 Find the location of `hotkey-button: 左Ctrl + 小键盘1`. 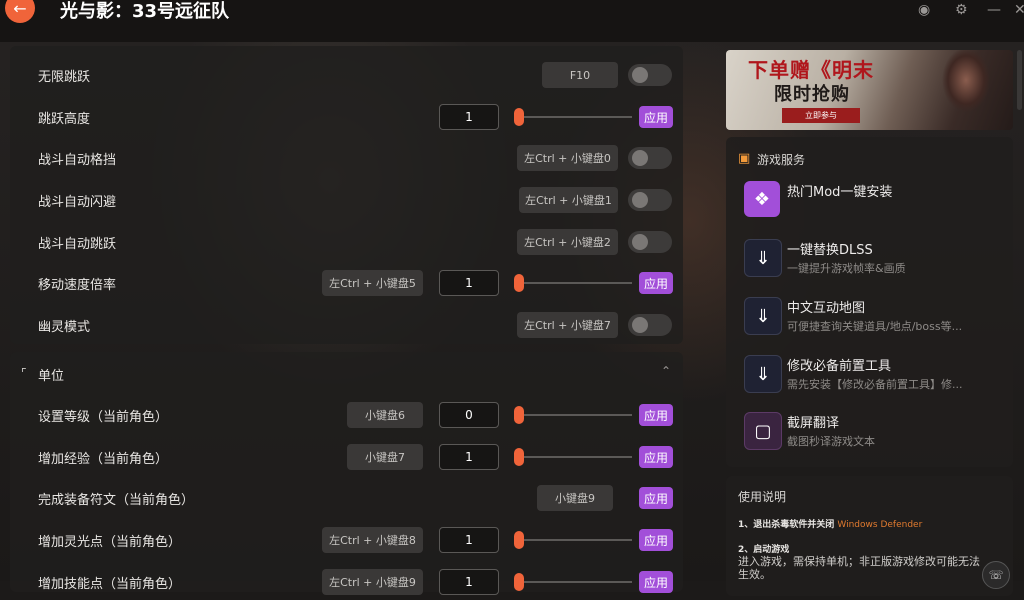

hotkey-button: 左Ctrl + 小键盘1 is located at coordinates (568, 200).